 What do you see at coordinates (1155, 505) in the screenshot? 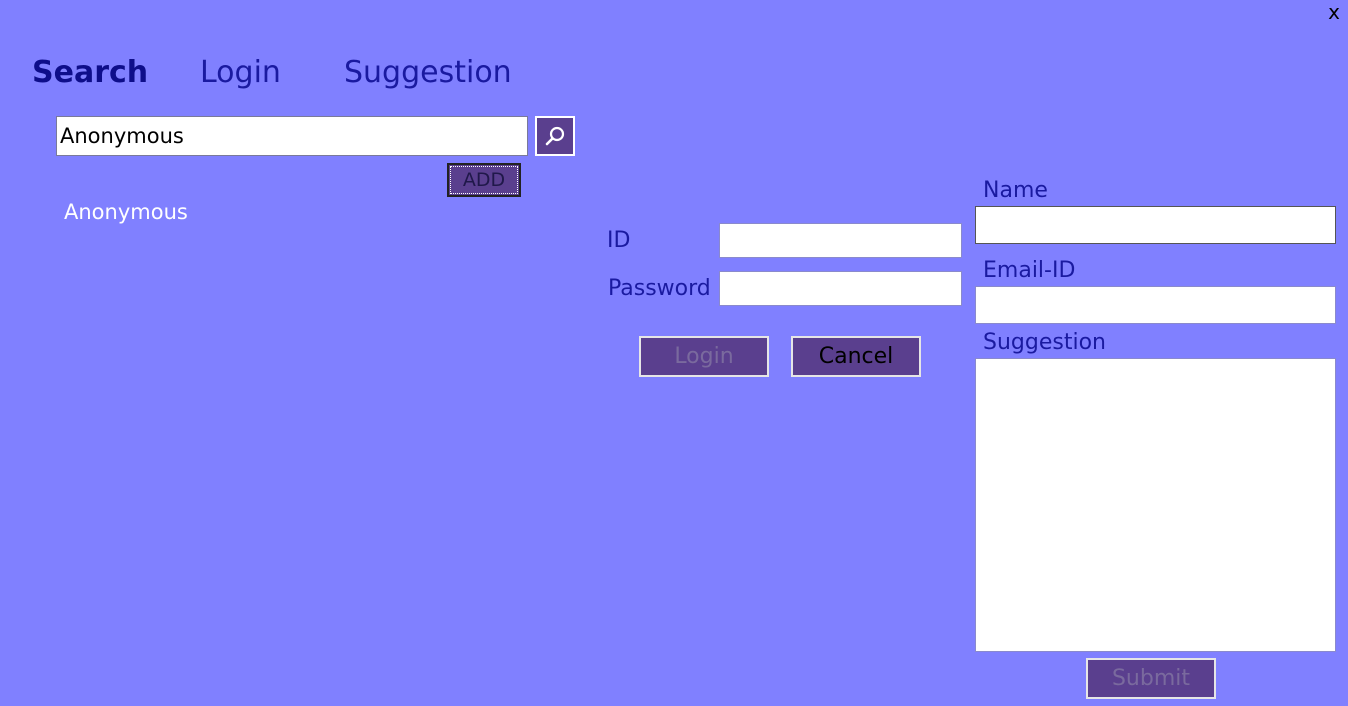
I see `suggestion-textarea` at bounding box center [1155, 505].